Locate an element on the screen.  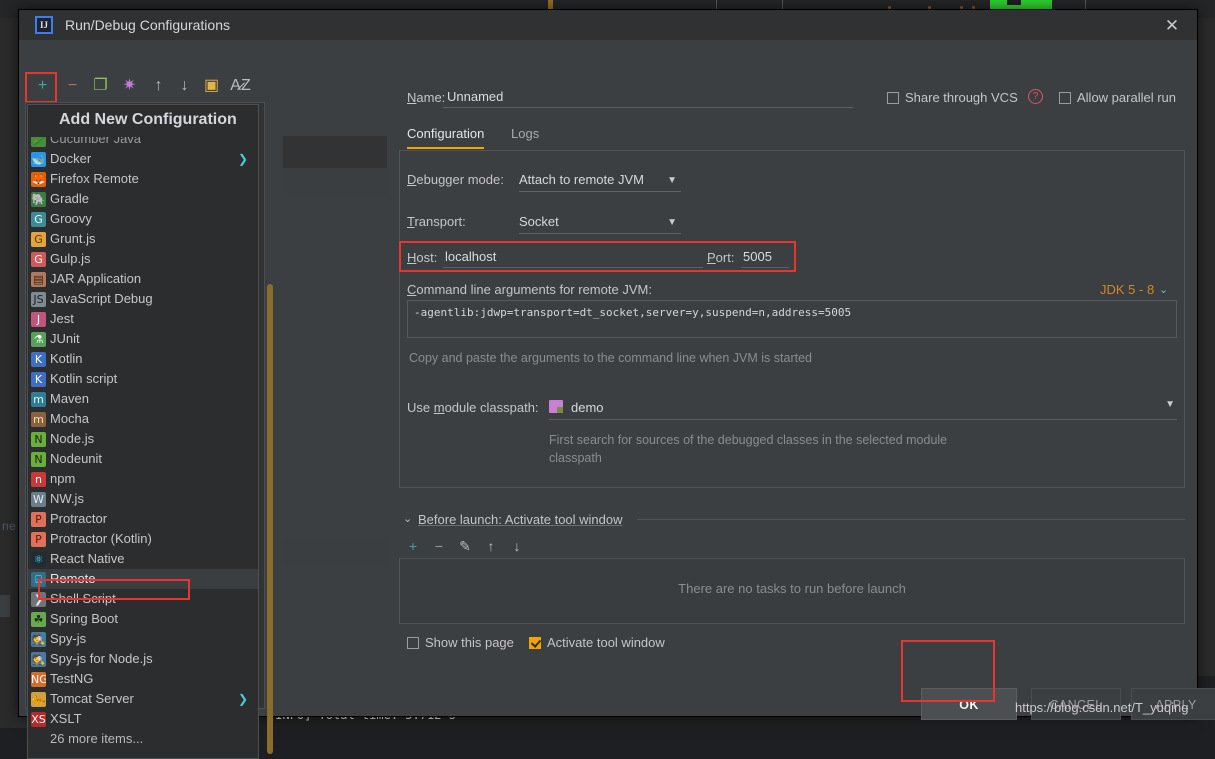
popup-scrollbar is located at coordinates (270, 519).